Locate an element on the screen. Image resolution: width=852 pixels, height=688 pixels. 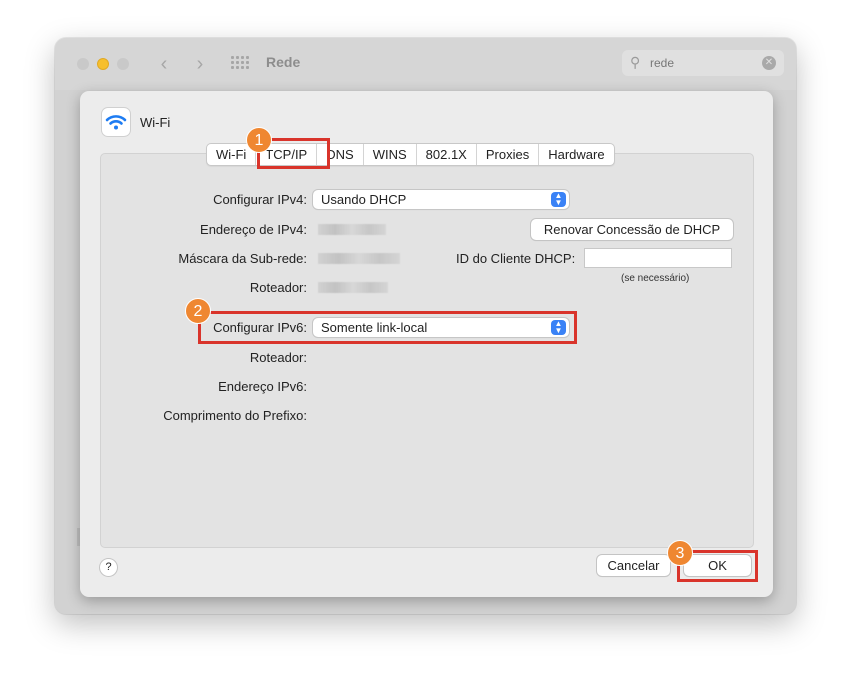
tab-wins: WINS is located at coordinates (390, 154).